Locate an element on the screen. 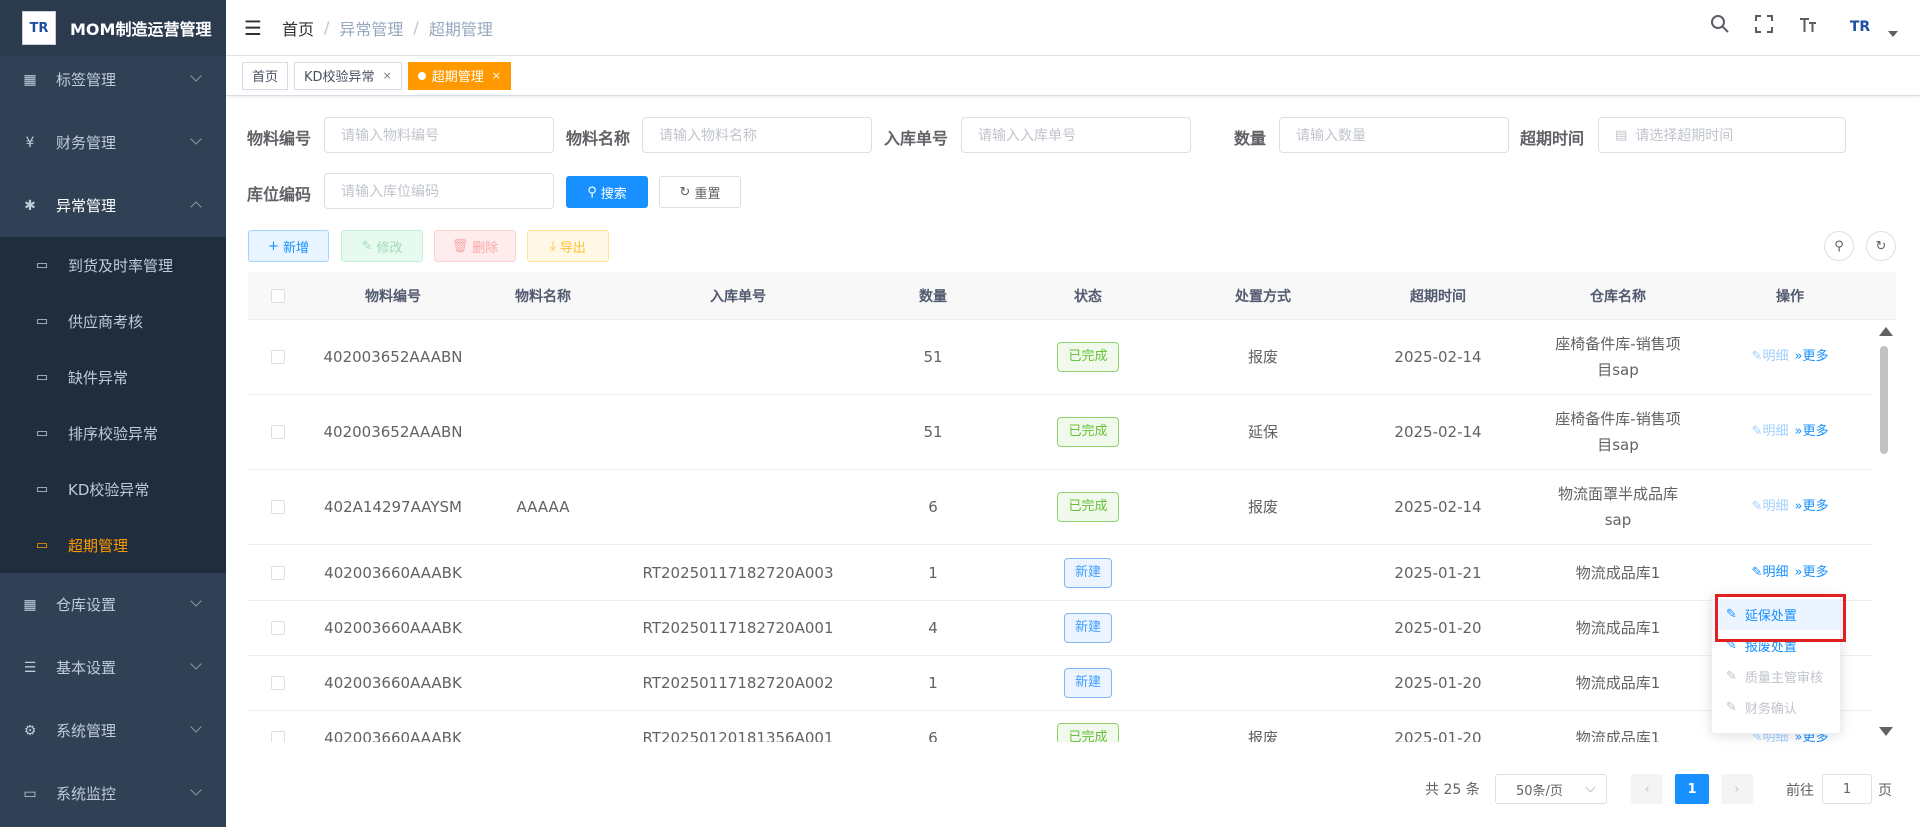 The width and height of the screenshot is (1920, 827). sidebar-item-system: ⚙ 系统管理 is located at coordinates (113, 730).